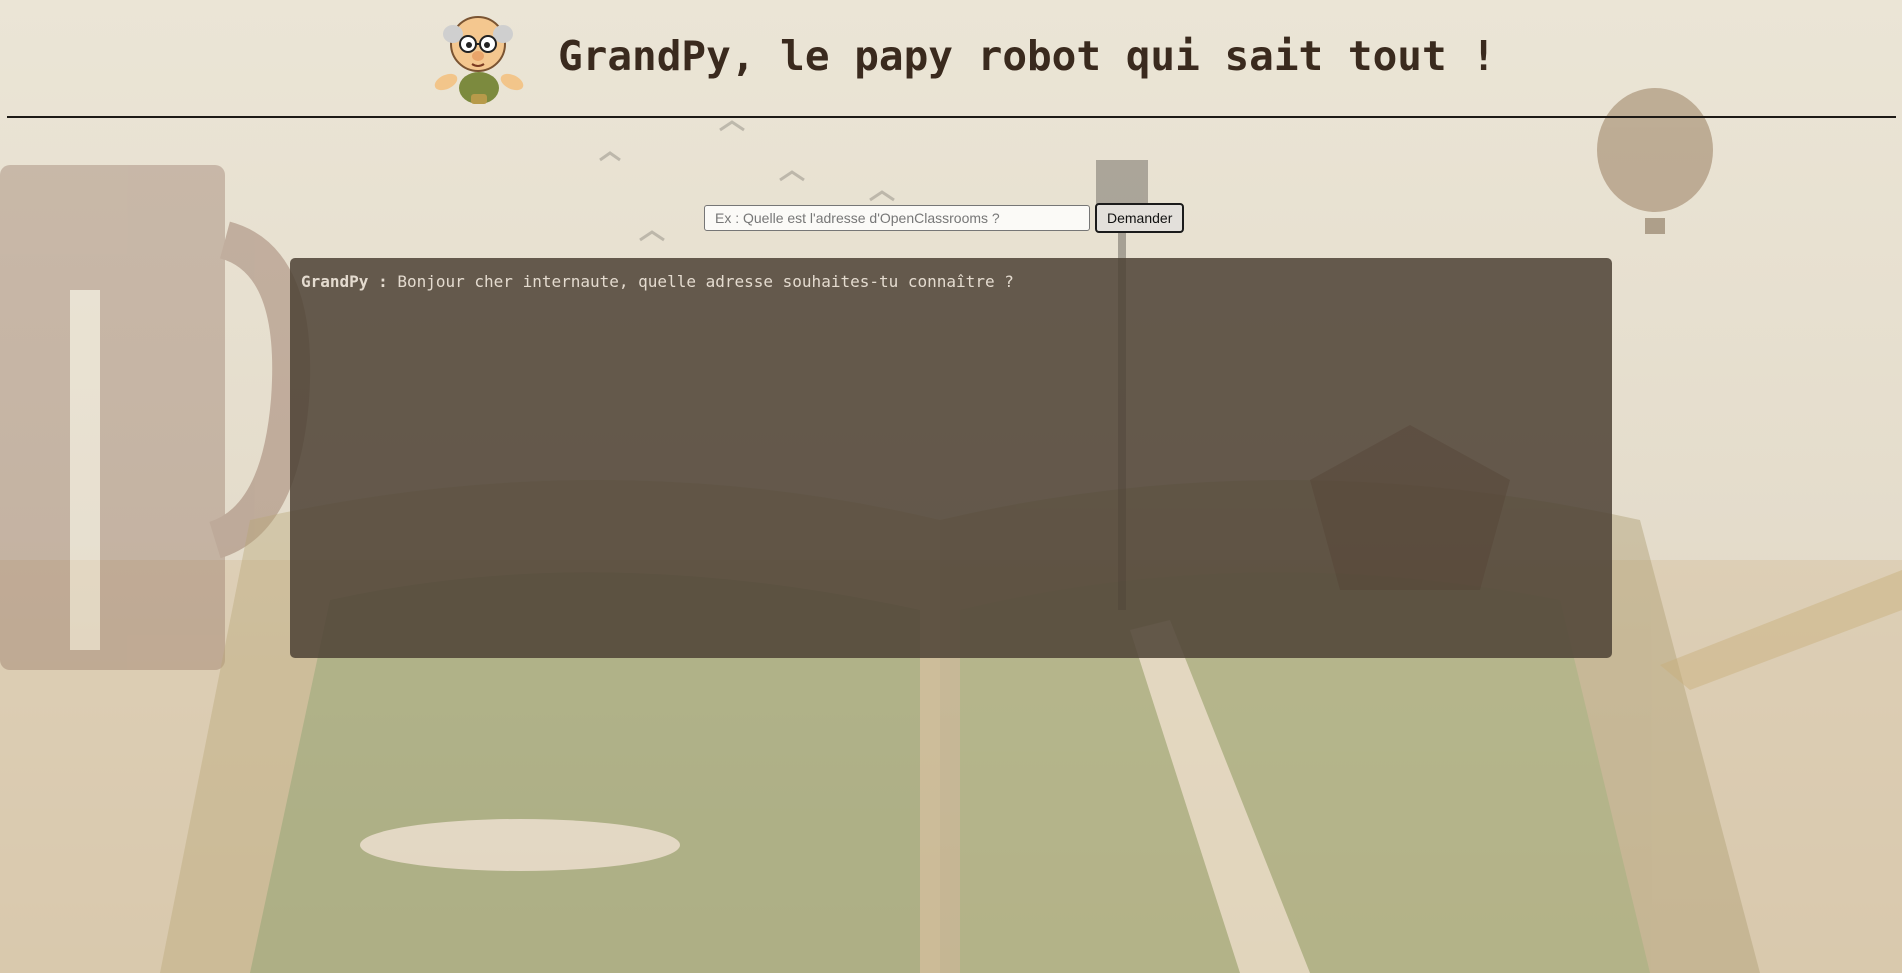 This screenshot has height=973, width=1902. What do you see at coordinates (1027, 56) in the screenshot?
I see `page-title: GrandPy, le papy robot qui sait tout !` at bounding box center [1027, 56].